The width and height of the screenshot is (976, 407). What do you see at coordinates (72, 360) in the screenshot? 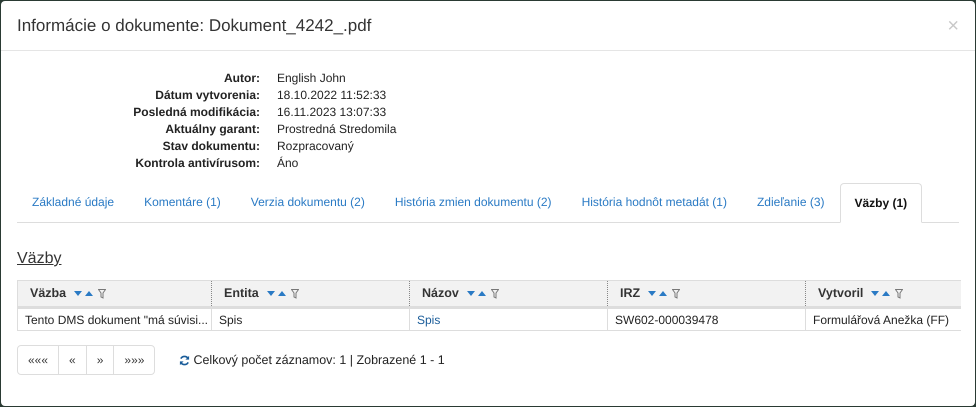
I see `pagination-button: «` at bounding box center [72, 360].